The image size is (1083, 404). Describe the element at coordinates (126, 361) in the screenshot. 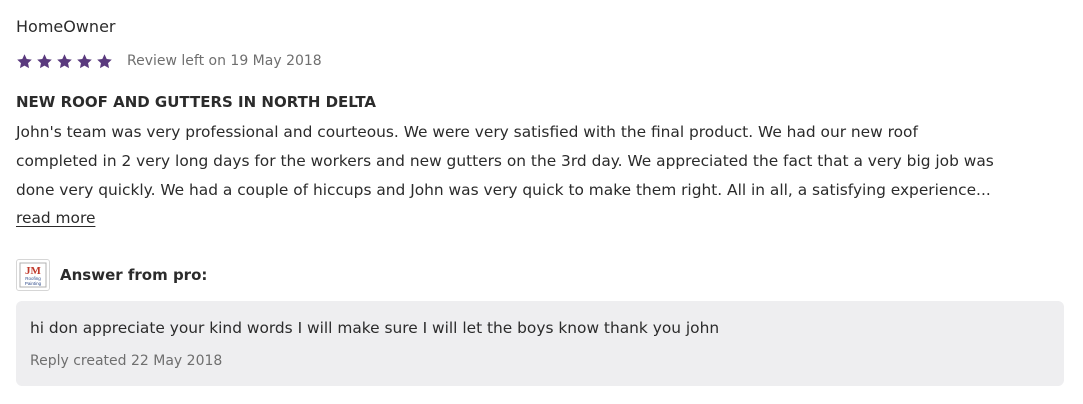

I see `reply-date: Reply created 22 May 2018` at that location.